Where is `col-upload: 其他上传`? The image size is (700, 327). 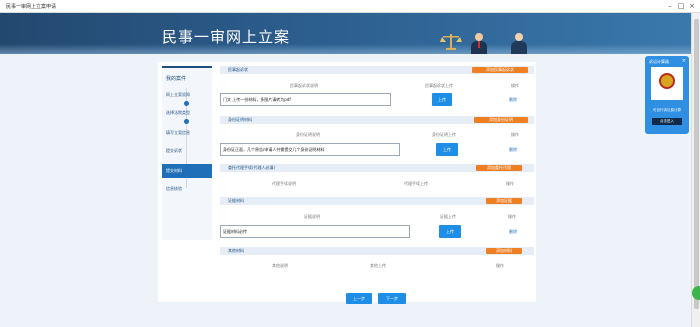
col-upload: 其他上传 is located at coordinates (378, 265).